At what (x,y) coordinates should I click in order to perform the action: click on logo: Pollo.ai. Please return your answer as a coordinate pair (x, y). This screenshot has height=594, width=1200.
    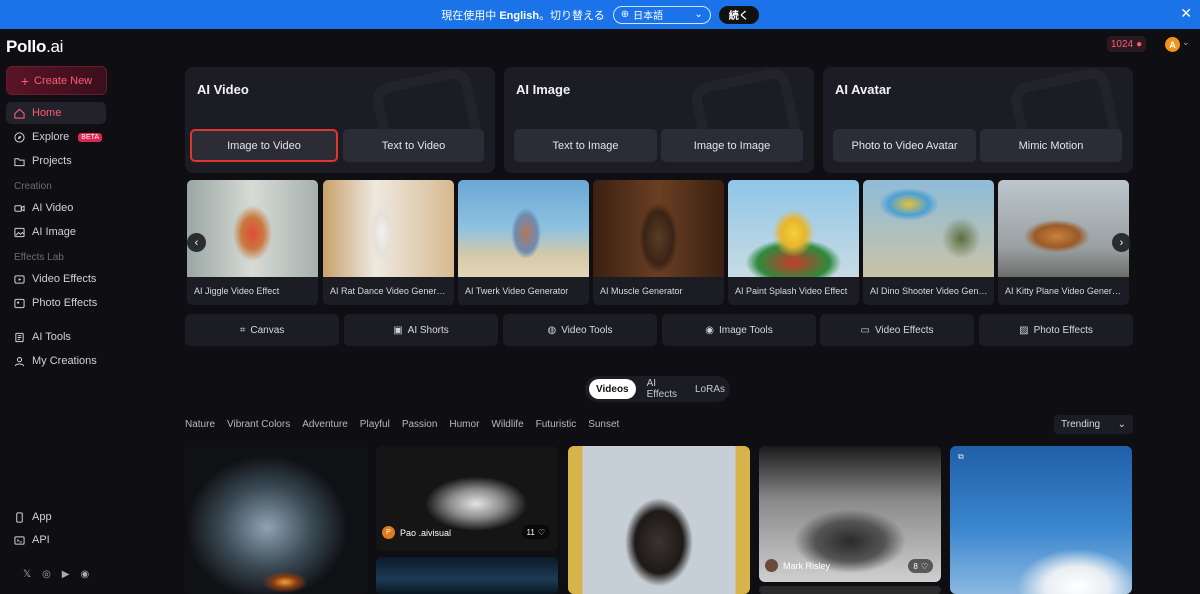
    Looking at the image, I should click on (34, 47).